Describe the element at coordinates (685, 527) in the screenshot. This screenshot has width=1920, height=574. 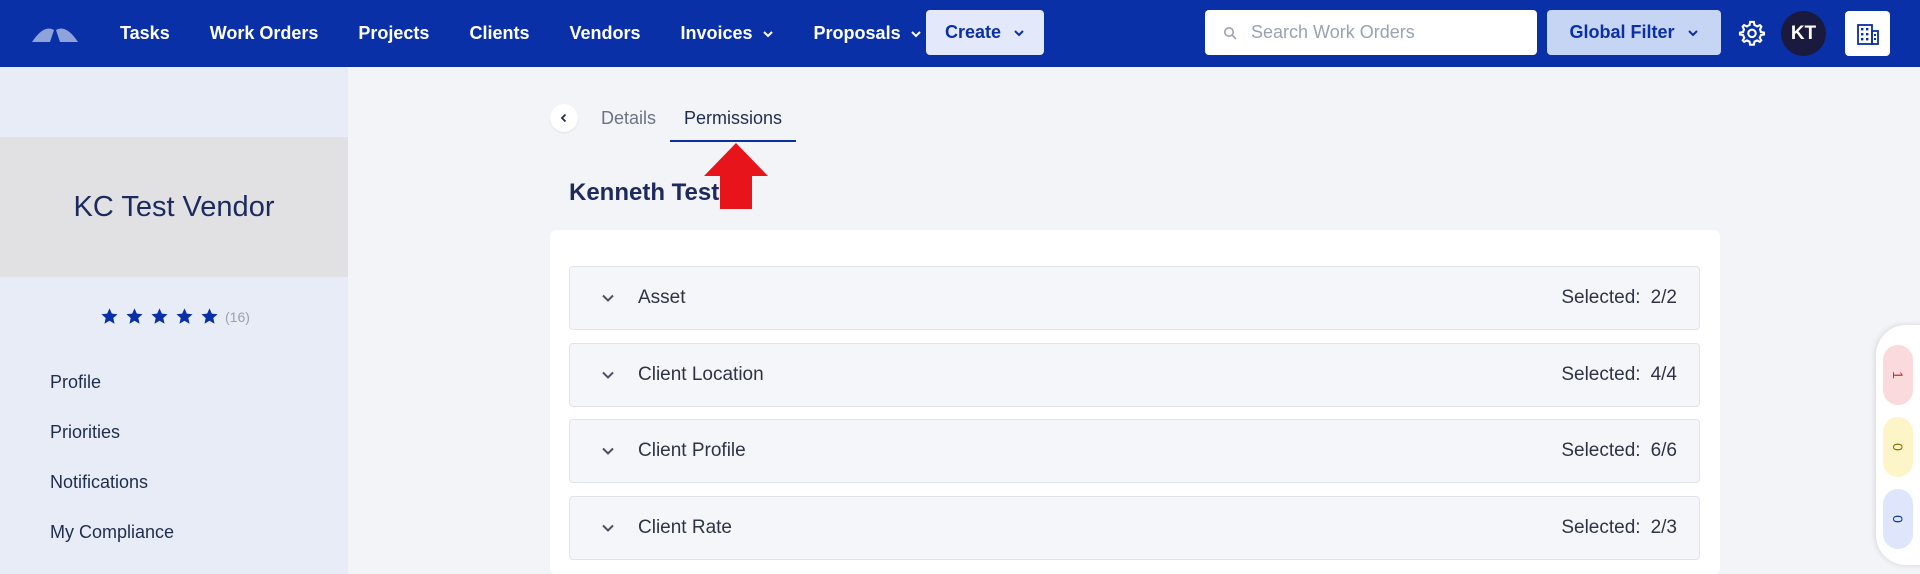
I see `permission-name: Client Rate` at that location.